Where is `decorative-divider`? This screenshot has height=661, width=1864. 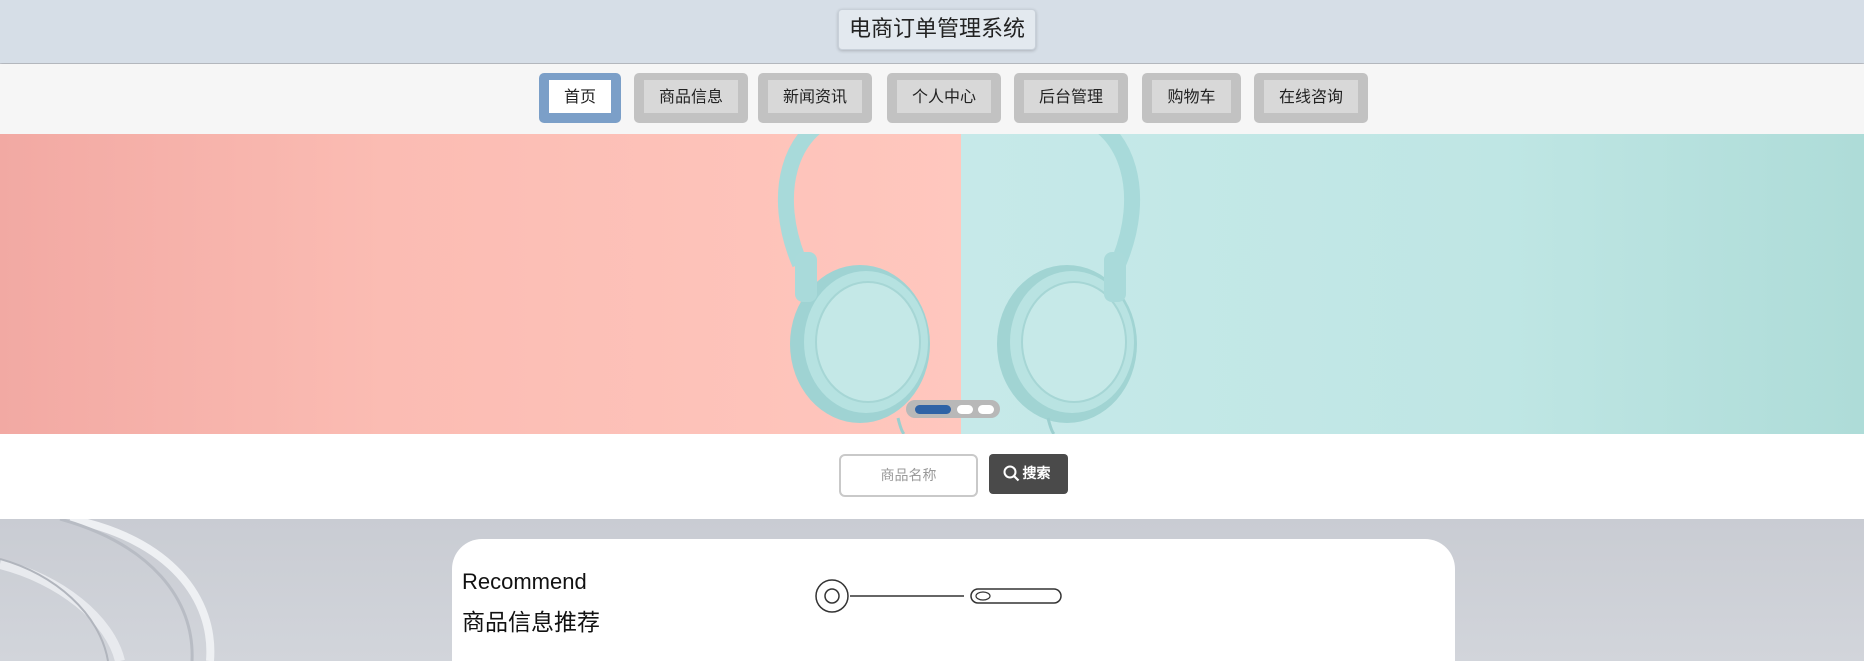 decorative-divider is located at coordinates (938, 596).